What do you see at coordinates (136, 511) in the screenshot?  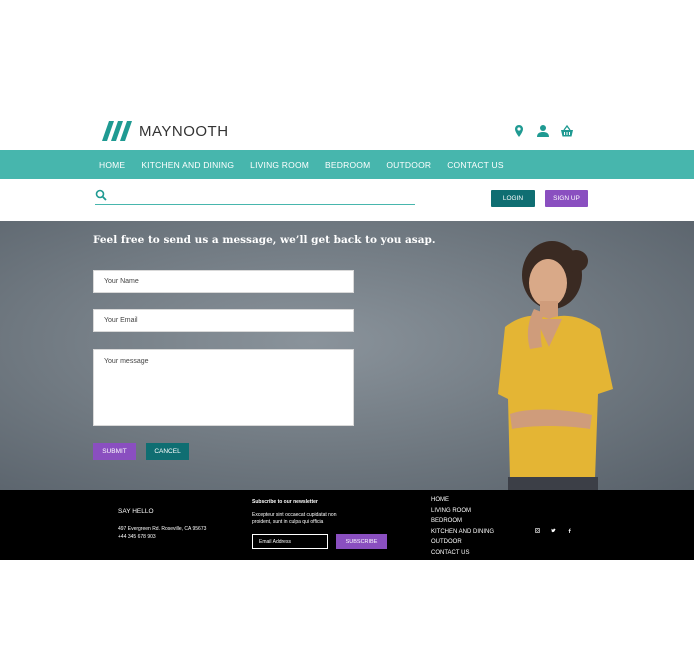 I see `say-hello-heading: SAY HELLO` at bounding box center [136, 511].